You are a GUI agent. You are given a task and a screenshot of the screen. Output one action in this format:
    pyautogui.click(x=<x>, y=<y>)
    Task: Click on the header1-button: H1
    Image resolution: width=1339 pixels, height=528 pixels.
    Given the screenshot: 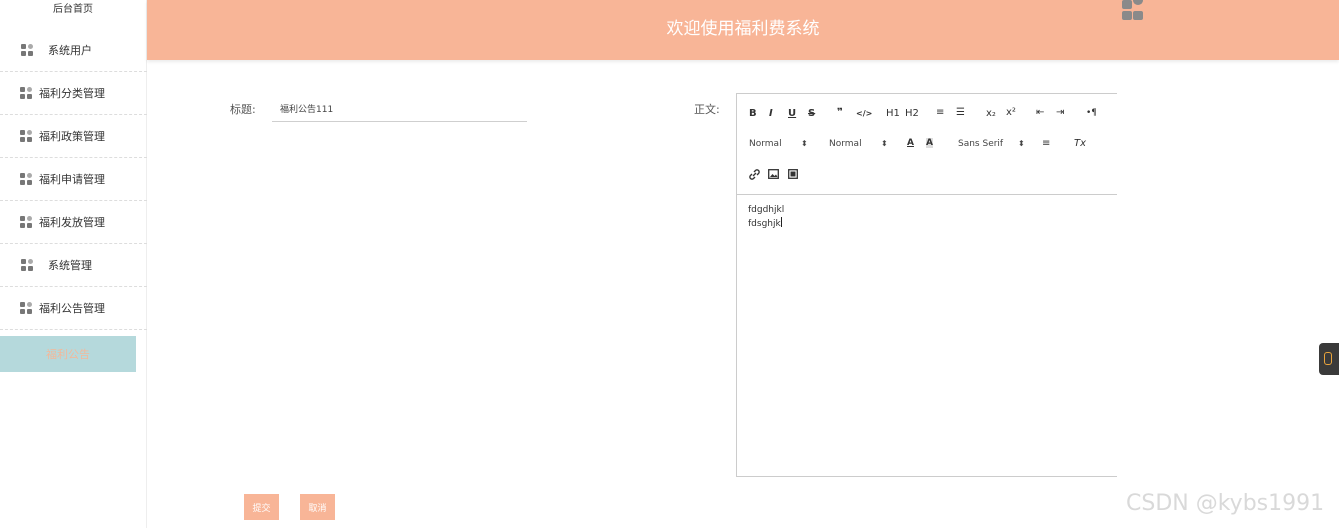 What is the action you would take?
    pyautogui.click(x=893, y=113)
    